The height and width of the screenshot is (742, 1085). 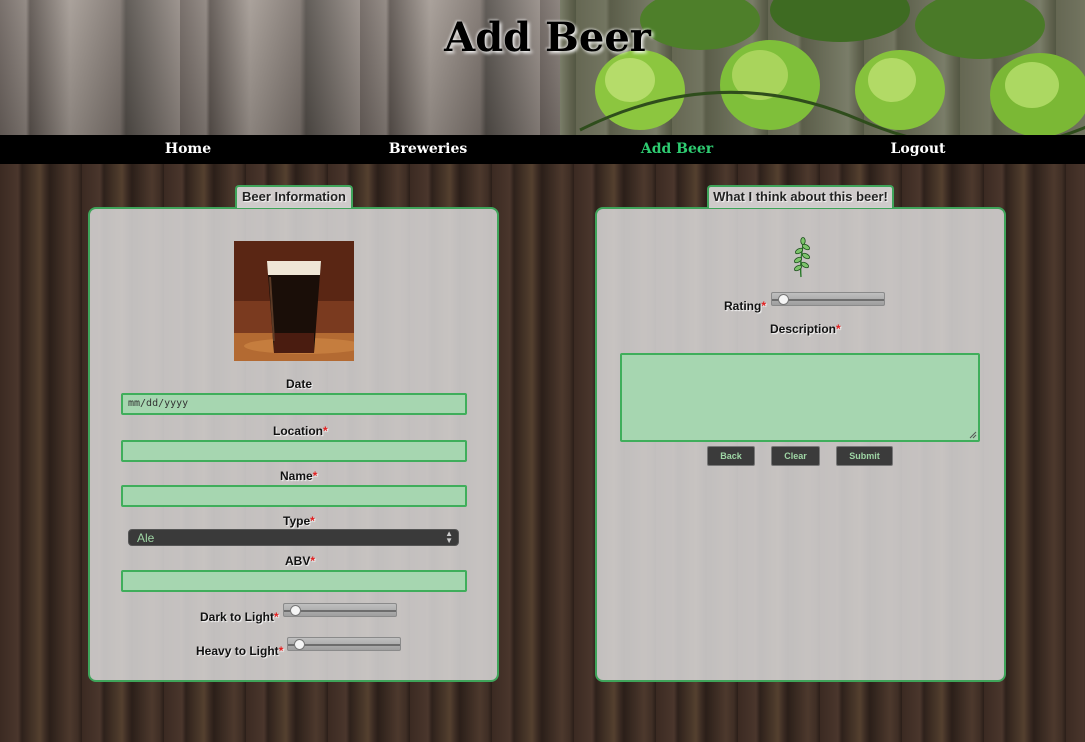 What do you see at coordinates (294, 581) in the screenshot?
I see `abv-input` at bounding box center [294, 581].